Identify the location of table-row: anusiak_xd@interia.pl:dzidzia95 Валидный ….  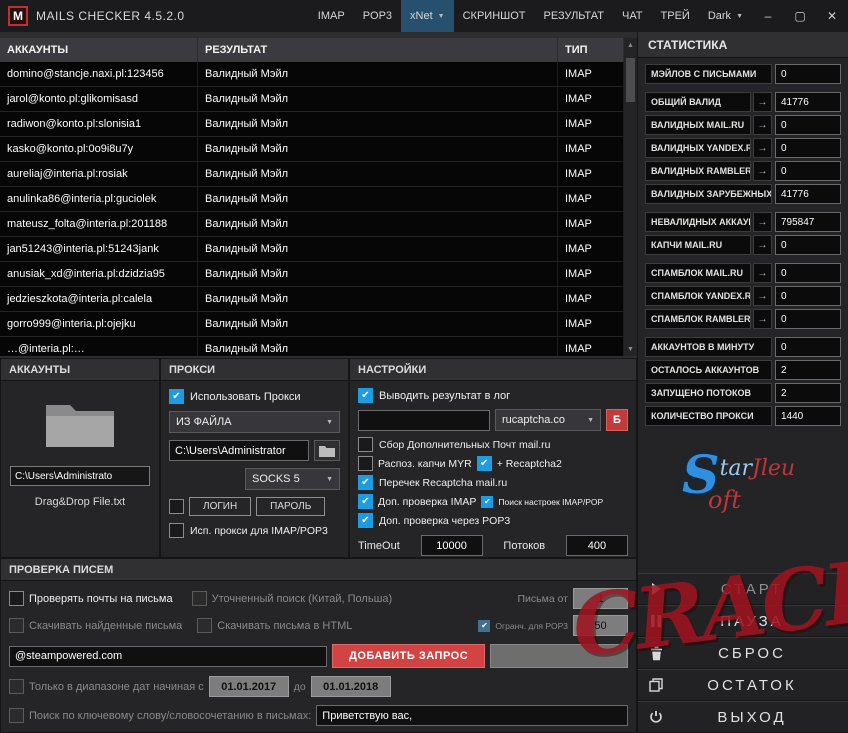
(312, 274).